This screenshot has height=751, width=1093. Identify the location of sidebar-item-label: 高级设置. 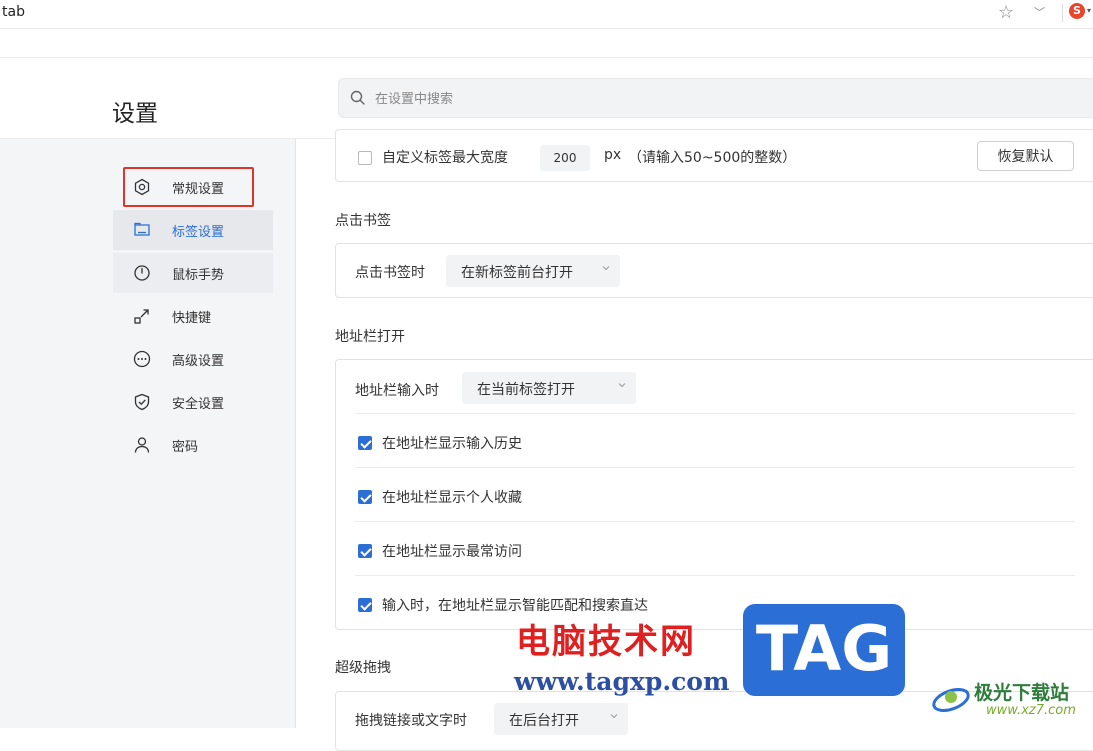
(198, 361).